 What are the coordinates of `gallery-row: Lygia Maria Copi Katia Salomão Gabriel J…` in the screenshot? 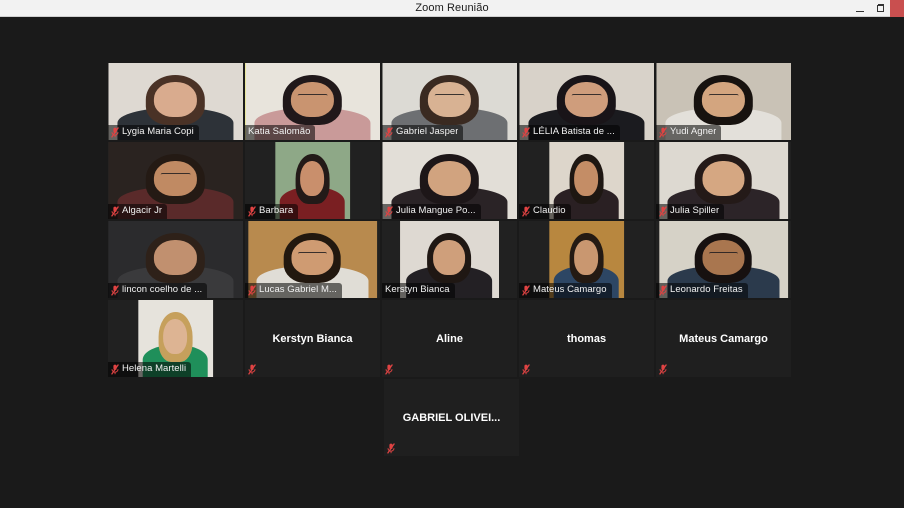 It's located at (451, 101).